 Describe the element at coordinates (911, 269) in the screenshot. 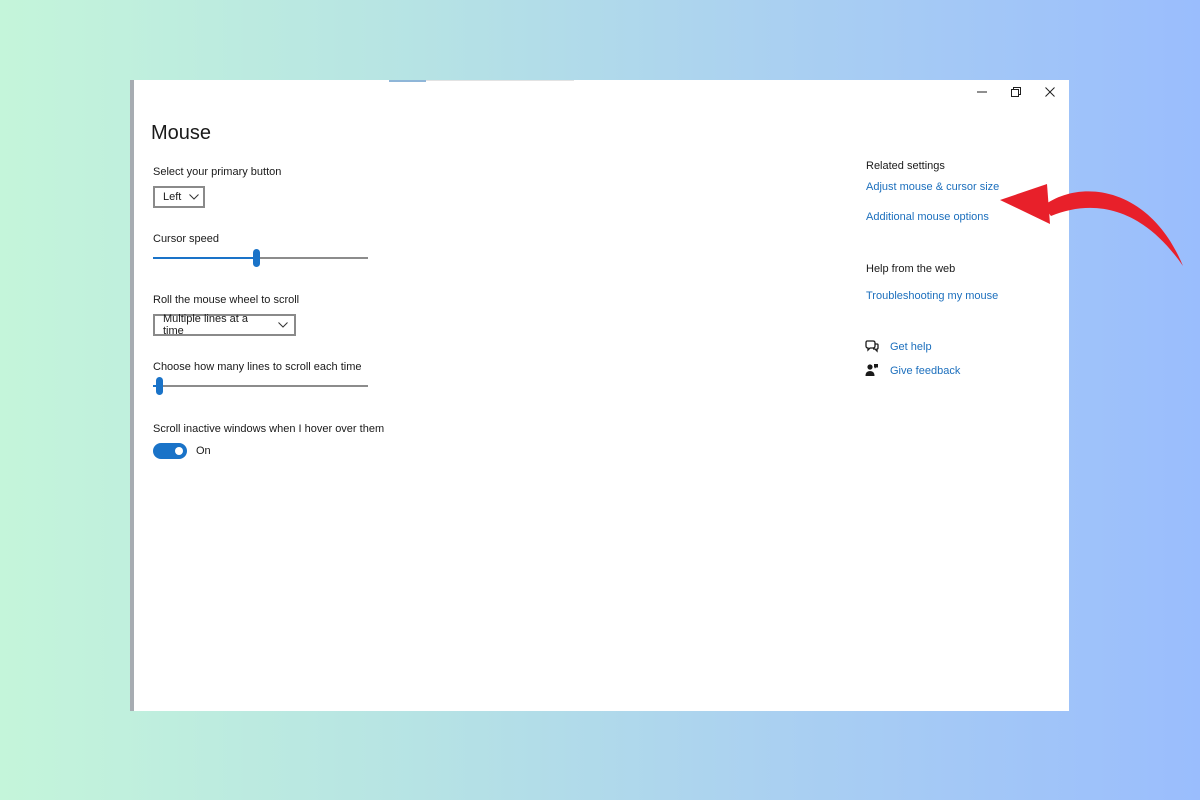

I see `help-from-web-heading: Help from the web` at that location.